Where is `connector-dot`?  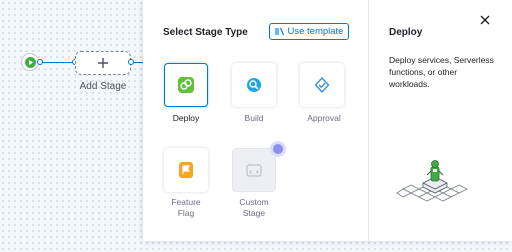 connector-dot is located at coordinates (40, 62).